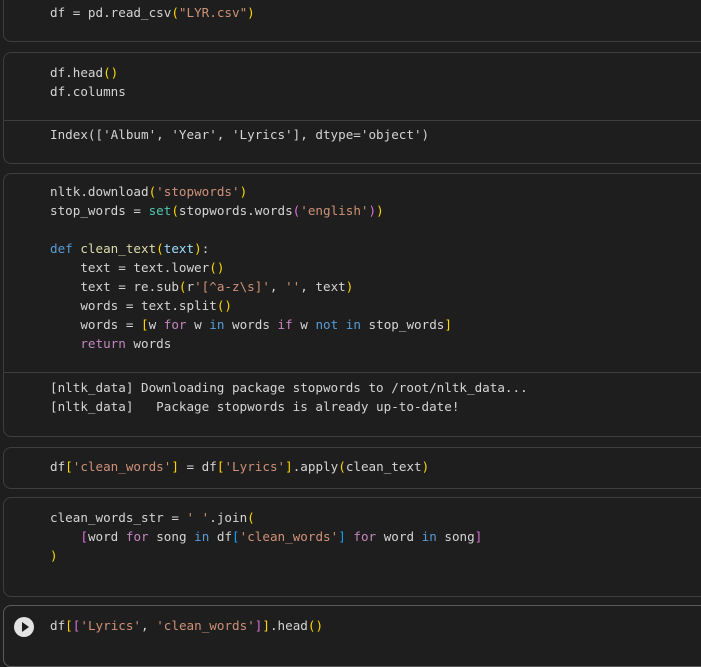 This screenshot has height=667, width=701. I want to click on code-token: df.head, so click(77, 72).